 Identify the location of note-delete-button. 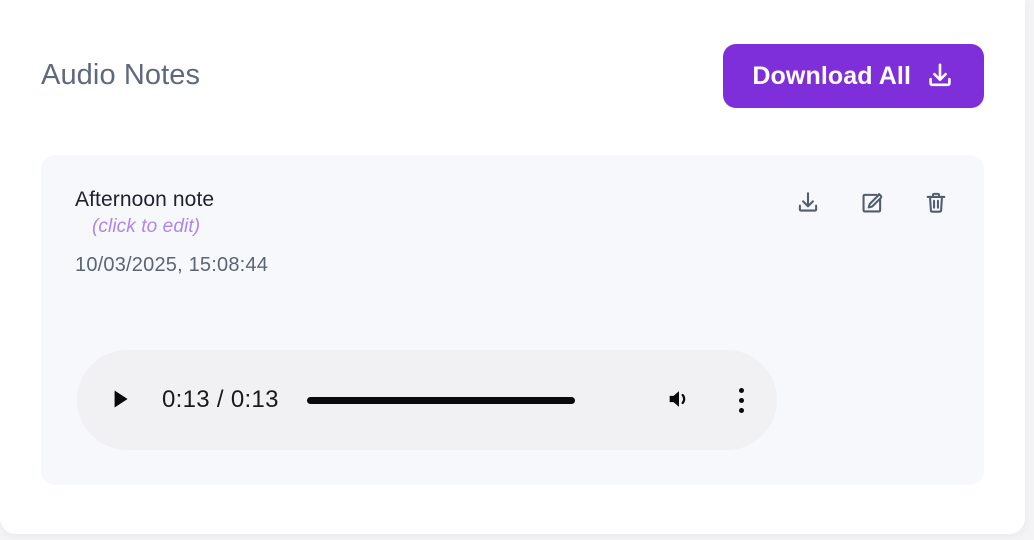
(936, 203).